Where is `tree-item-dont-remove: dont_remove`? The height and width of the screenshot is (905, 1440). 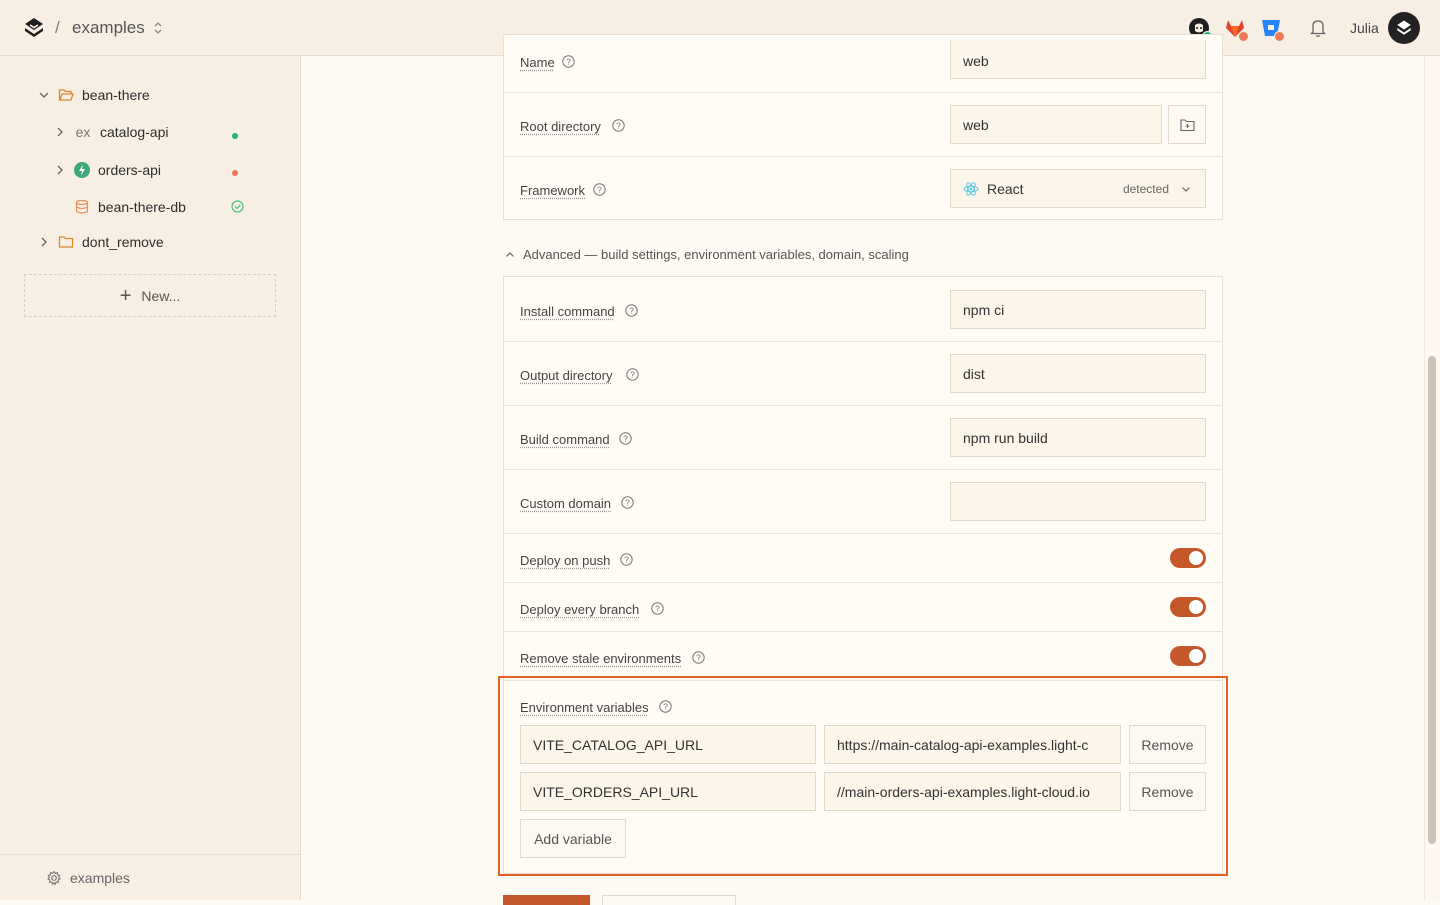 tree-item-dont-remove: dont_remove is located at coordinates (101, 242).